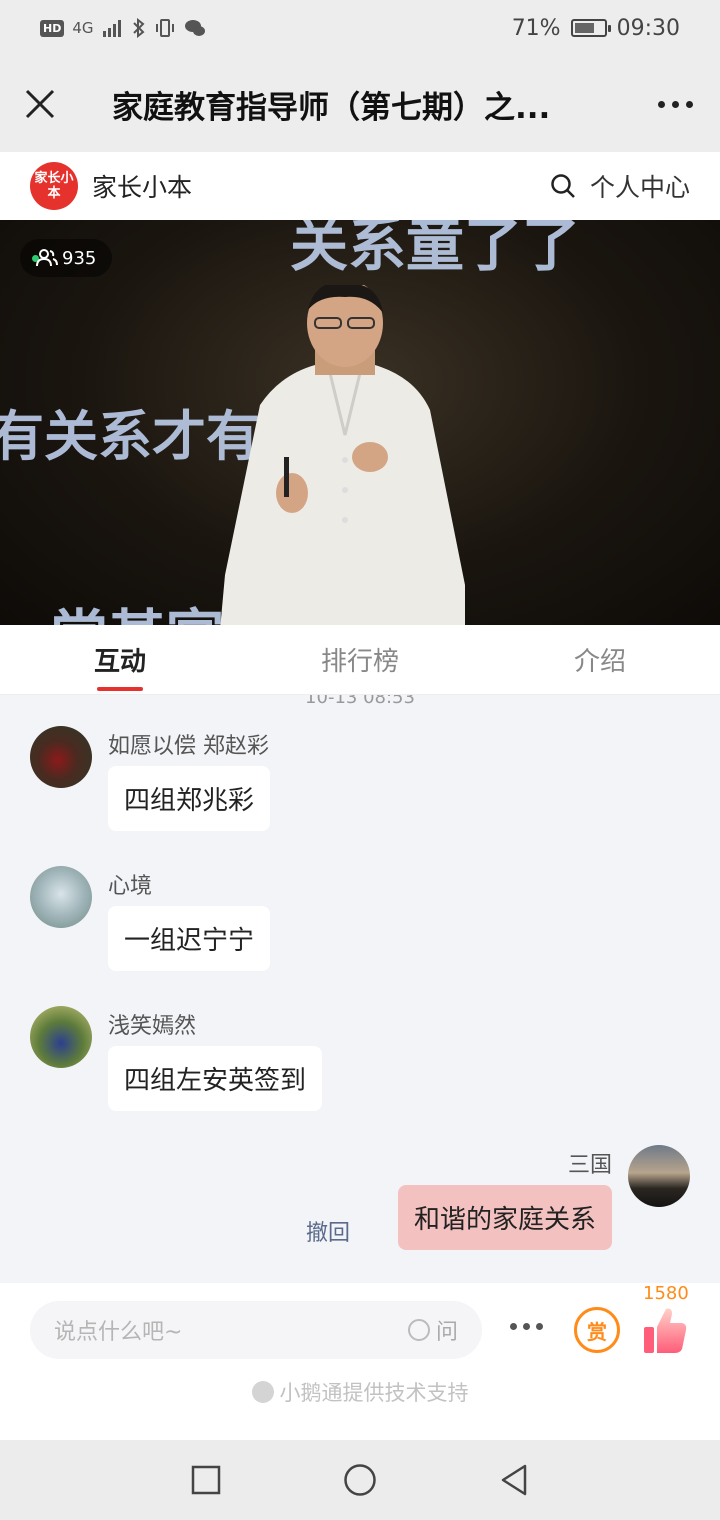  What do you see at coordinates (47, 258) in the screenshot?
I see `viewers-icon` at bounding box center [47, 258].